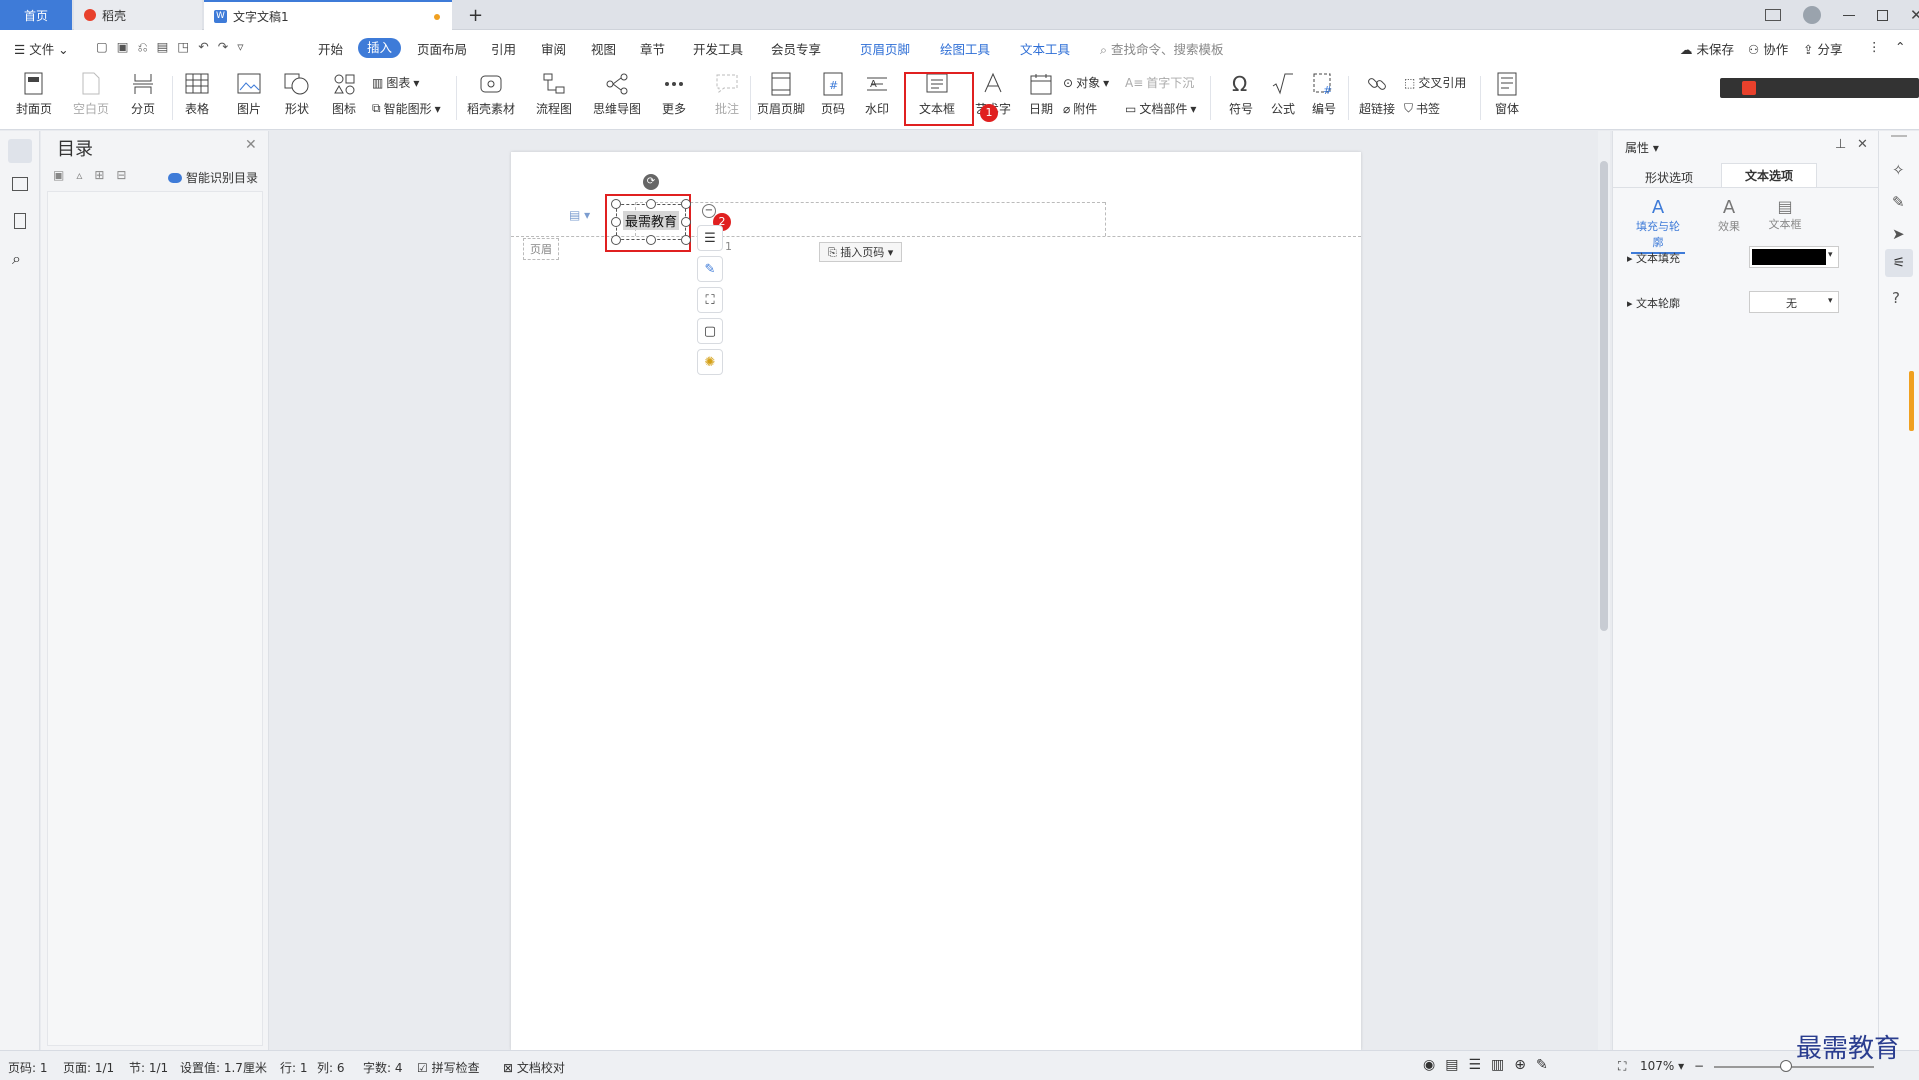  What do you see at coordinates (143, 97) in the screenshot?
I see `page-break-button: 分页` at bounding box center [143, 97].